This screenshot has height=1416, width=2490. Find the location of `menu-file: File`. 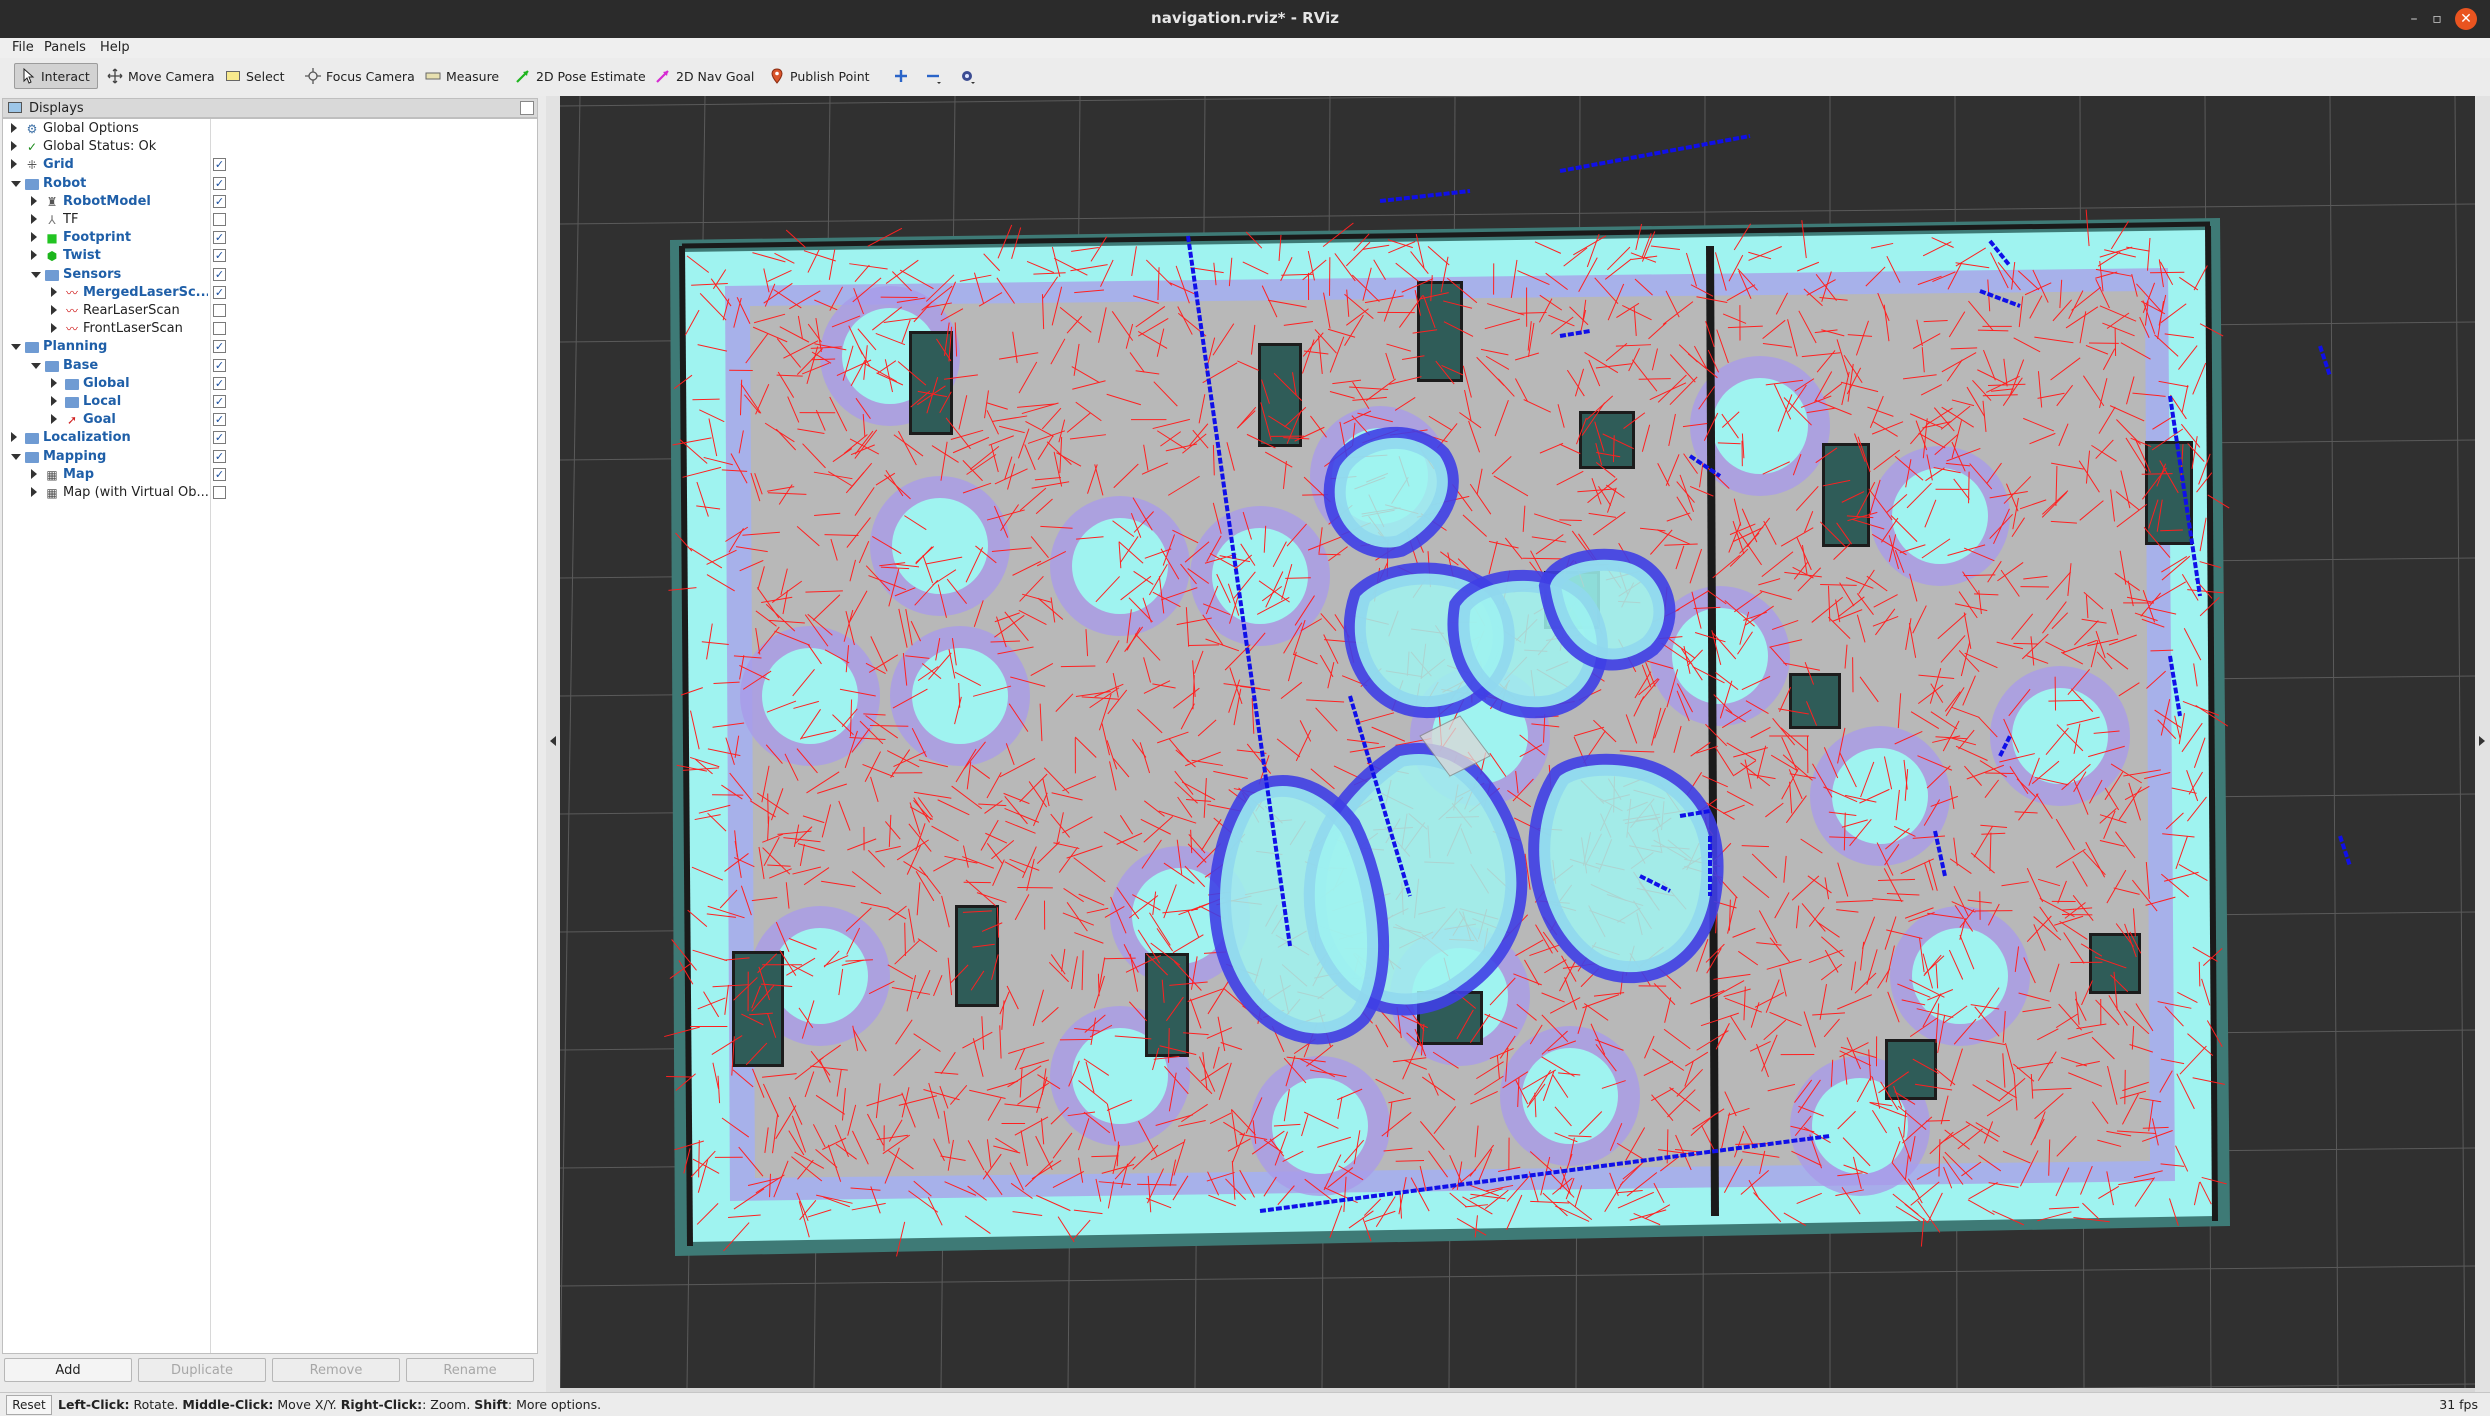

menu-file: File is located at coordinates (23, 47).